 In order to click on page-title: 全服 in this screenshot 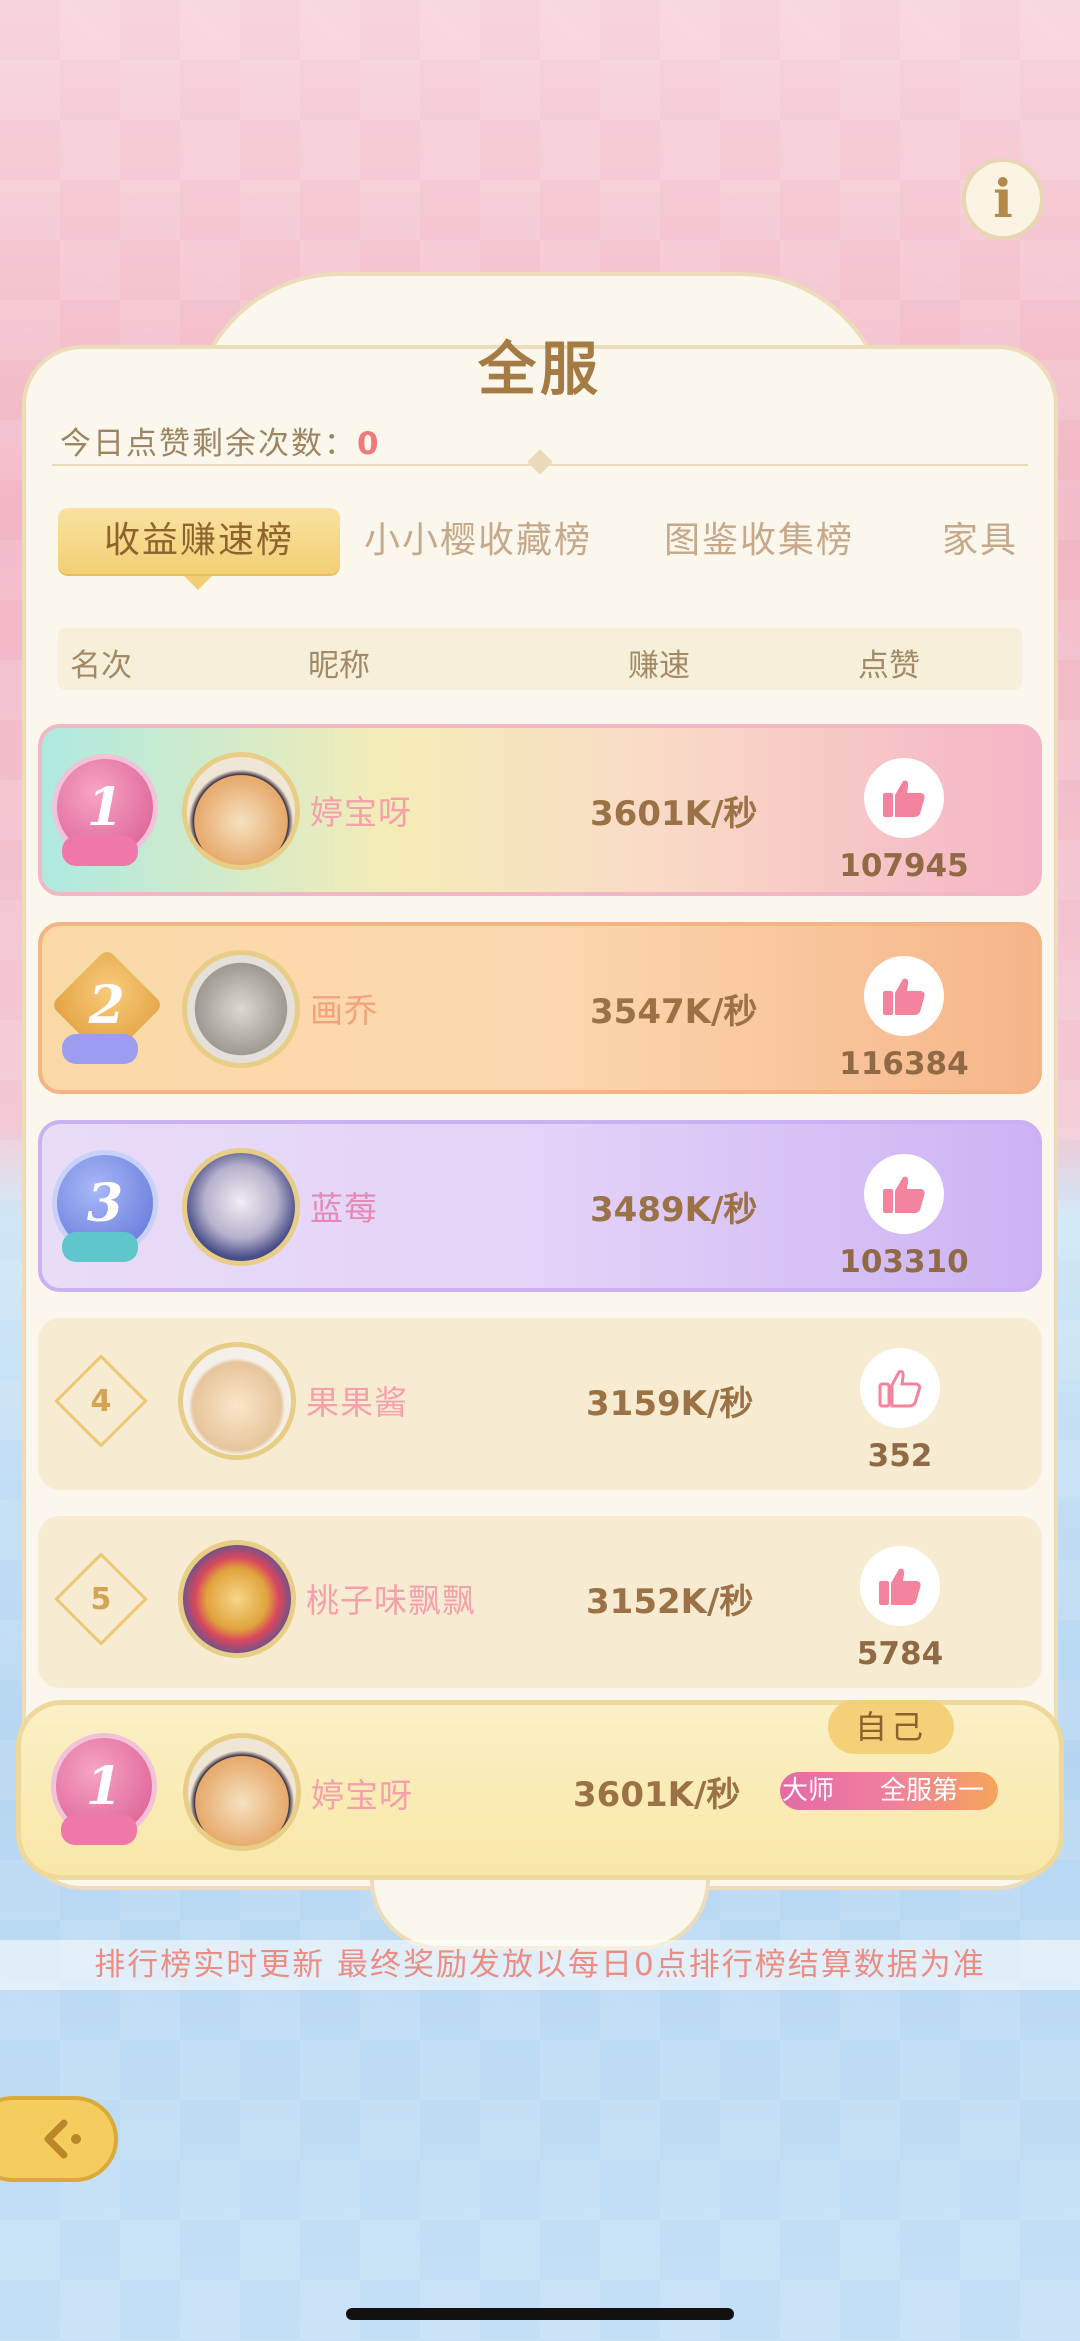, I will do `click(539, 369)`.